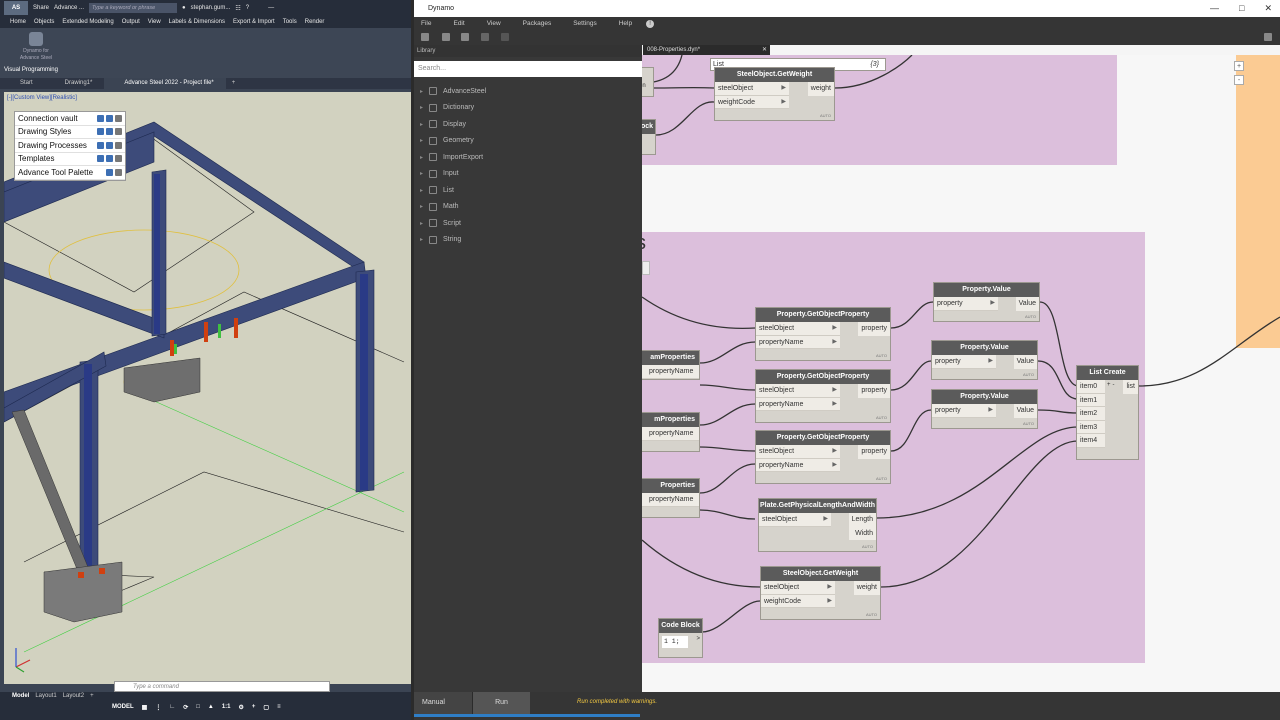  I want to click on menu-edit: Edit, so click(458, 23).